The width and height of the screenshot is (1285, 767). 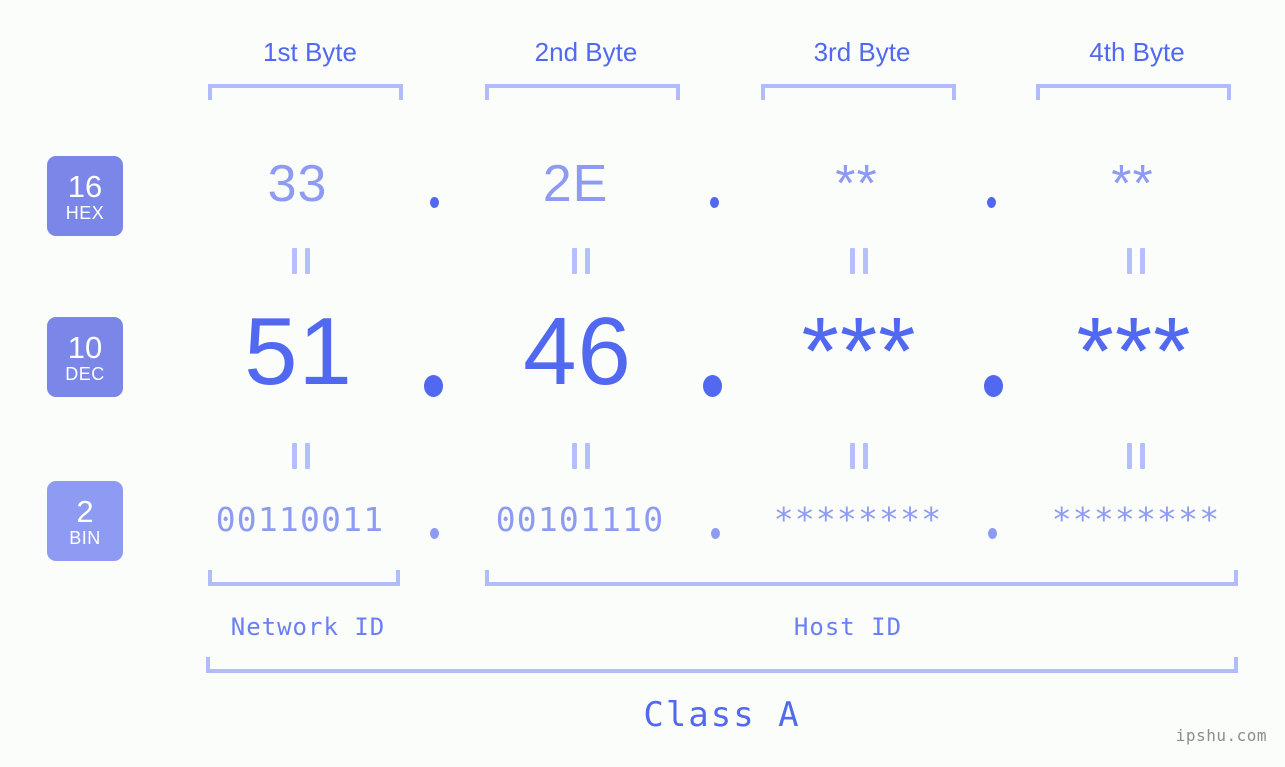 What do you see at coordinates (85, 511) in the screenshot?
I see `base-badge-bin-number: 2` at bounding box center [85, 511].